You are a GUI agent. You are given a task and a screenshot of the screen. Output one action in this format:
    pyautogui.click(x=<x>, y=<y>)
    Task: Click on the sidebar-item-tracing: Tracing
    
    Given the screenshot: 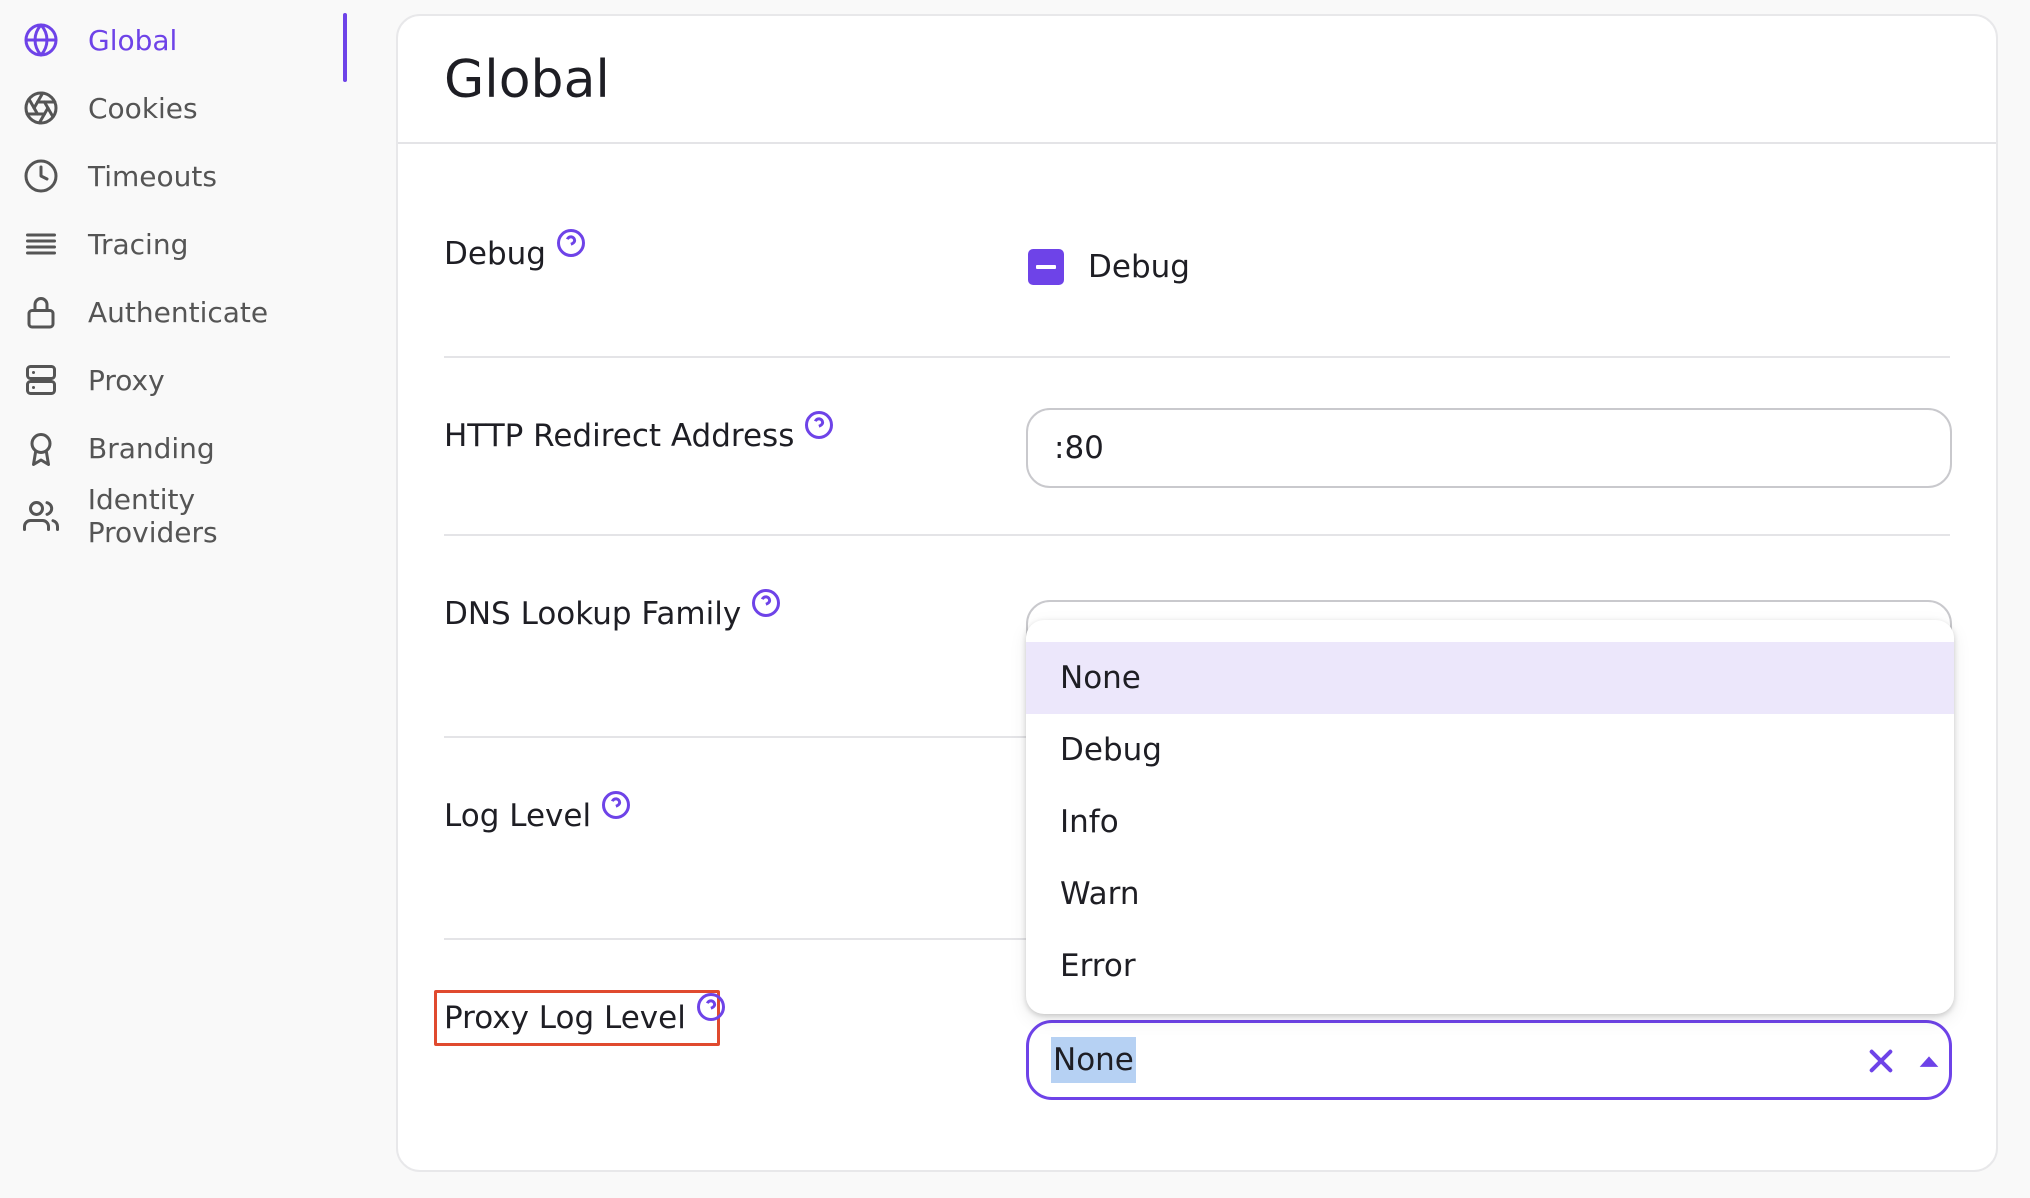 What is the action you would take?
    pyautogui.click(x=177, y=244)
    